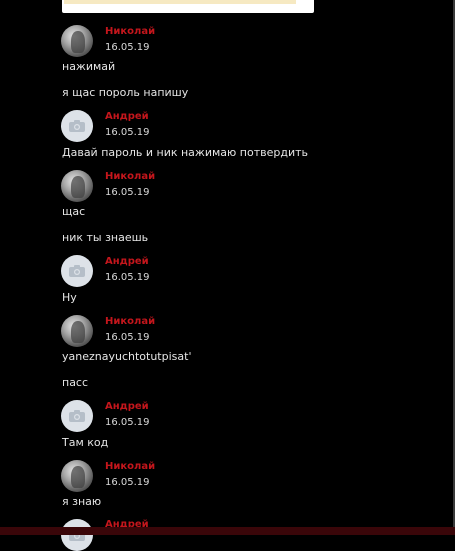  Describe the element at coordinates (105, 237) in the screenshot. I see `message-text: ник ты знаешь` at that location.